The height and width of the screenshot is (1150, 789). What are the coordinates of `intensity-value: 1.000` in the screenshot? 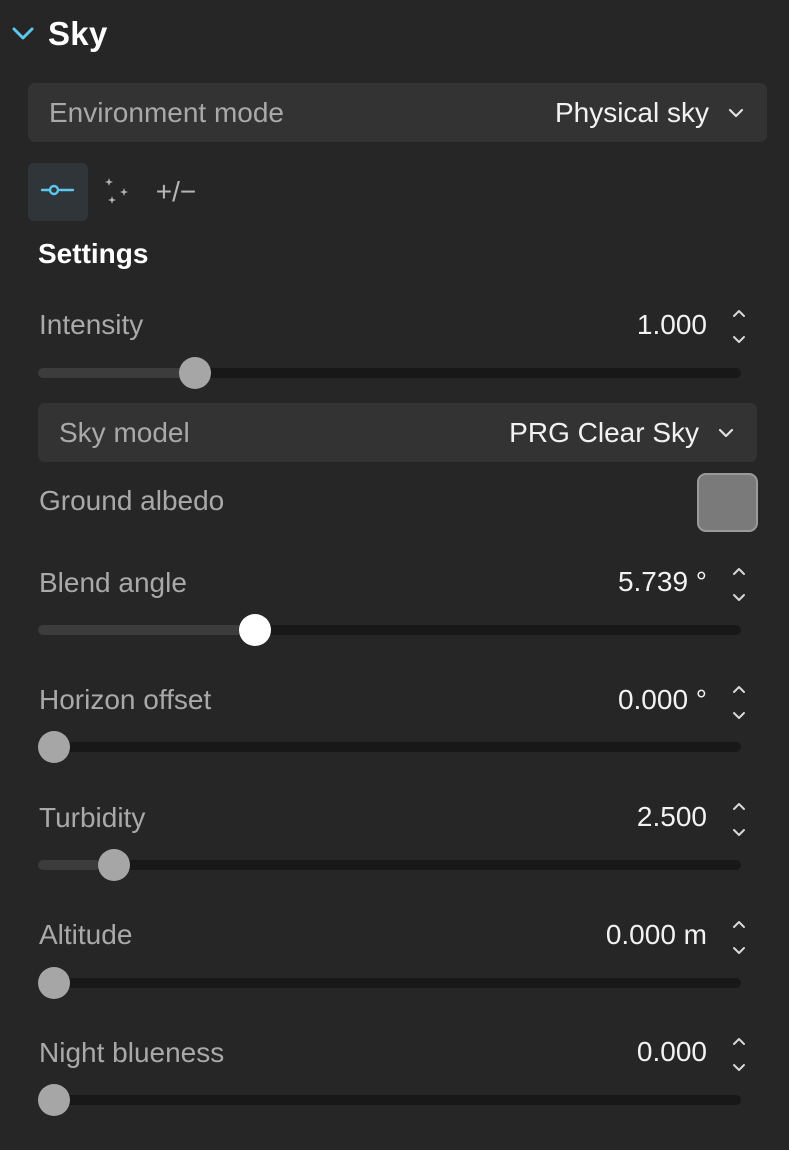 It's located at (672, 325).